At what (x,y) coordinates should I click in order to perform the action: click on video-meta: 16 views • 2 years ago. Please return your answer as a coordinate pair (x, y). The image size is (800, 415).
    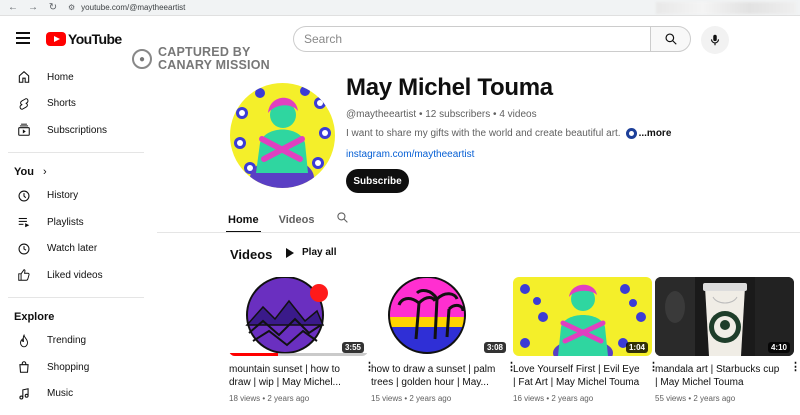
    Looking at the image, I should click on (553, 398).